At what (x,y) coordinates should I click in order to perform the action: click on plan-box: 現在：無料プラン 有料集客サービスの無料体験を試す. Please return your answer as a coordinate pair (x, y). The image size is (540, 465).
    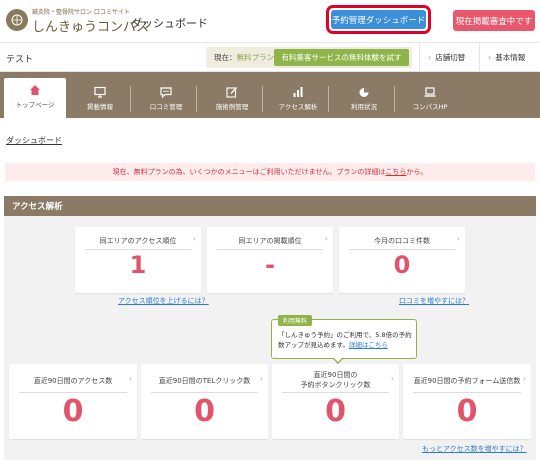
    Looking at the image, I should click on (309, 57).